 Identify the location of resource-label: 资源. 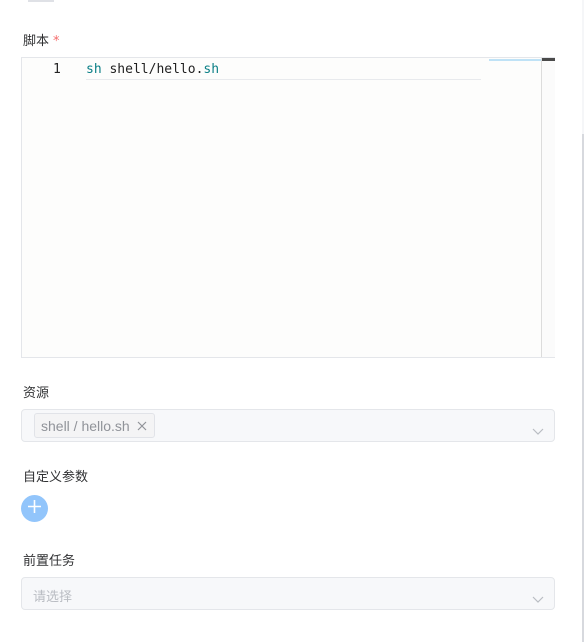
(36, 393).